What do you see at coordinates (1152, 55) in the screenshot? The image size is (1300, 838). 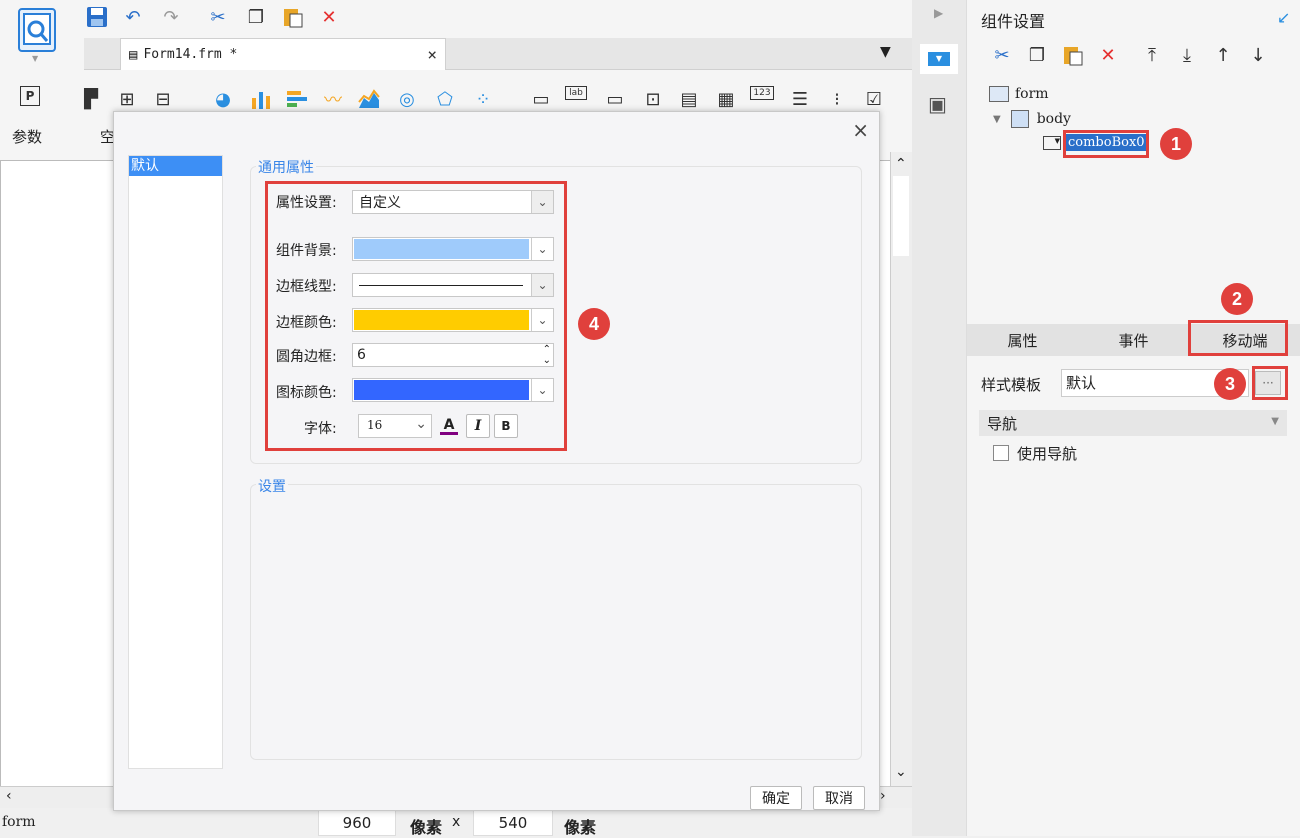 I see `move-top-icon: ⤒` at bounding box center [1152, 55].